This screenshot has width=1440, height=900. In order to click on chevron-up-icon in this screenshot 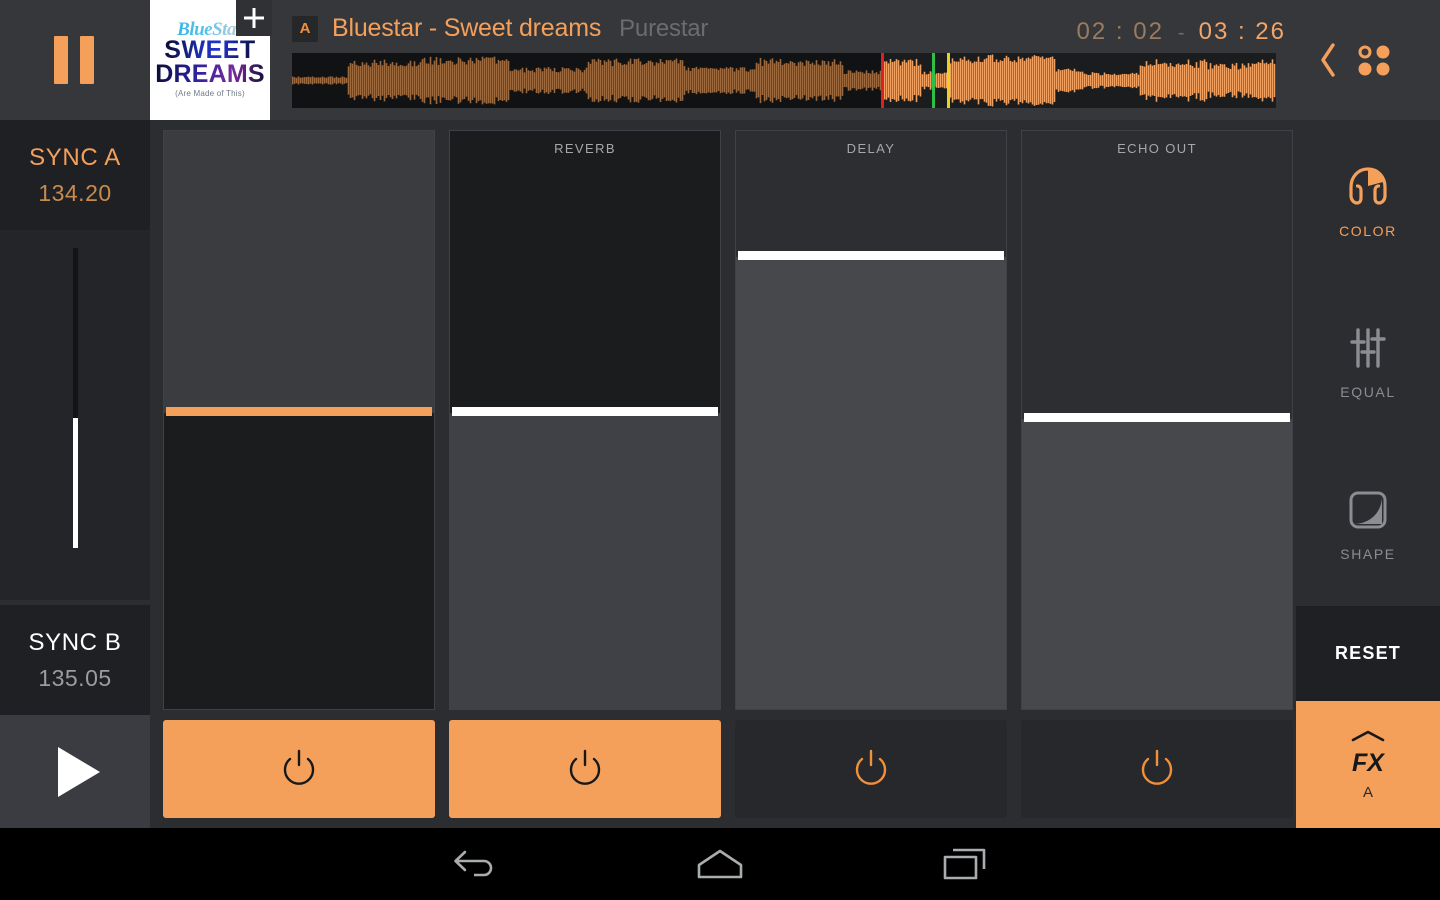, I will do `click(1368, 735)`.